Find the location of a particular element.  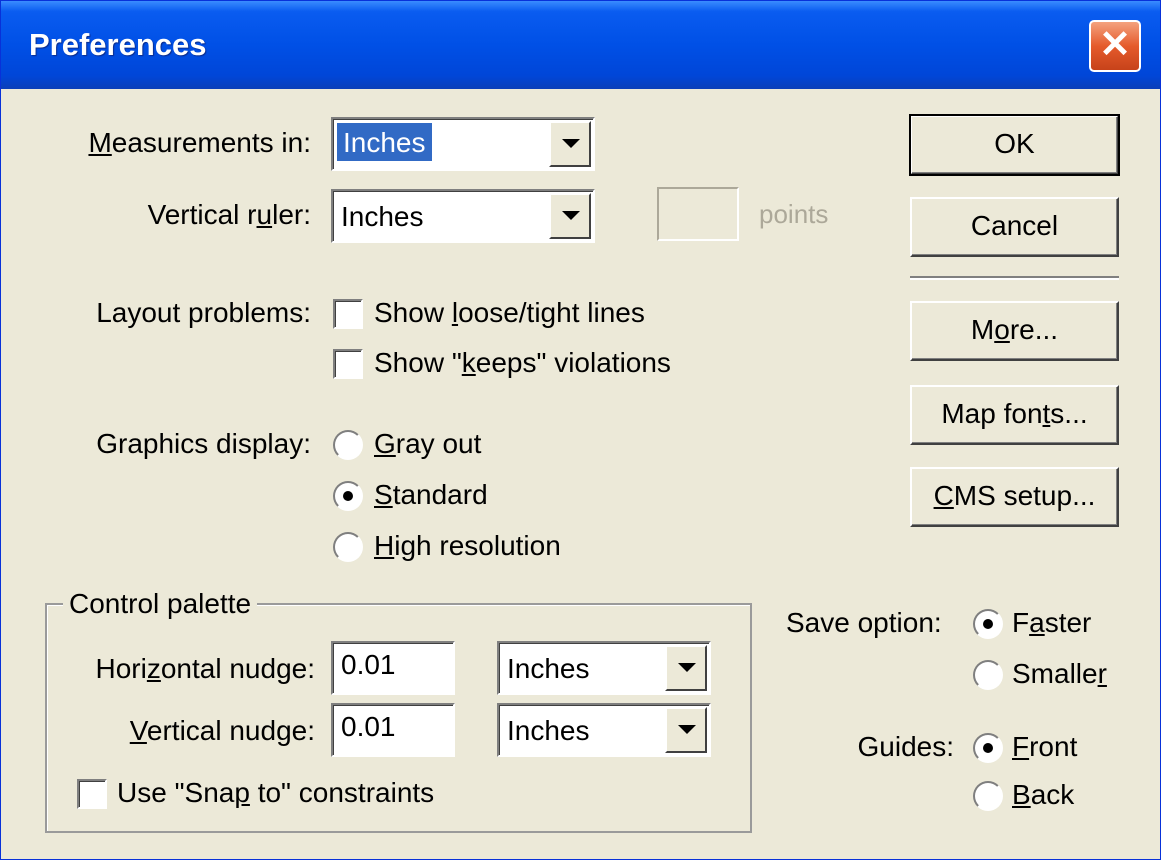

back-label: Back is located at coordinates (1043, 794).